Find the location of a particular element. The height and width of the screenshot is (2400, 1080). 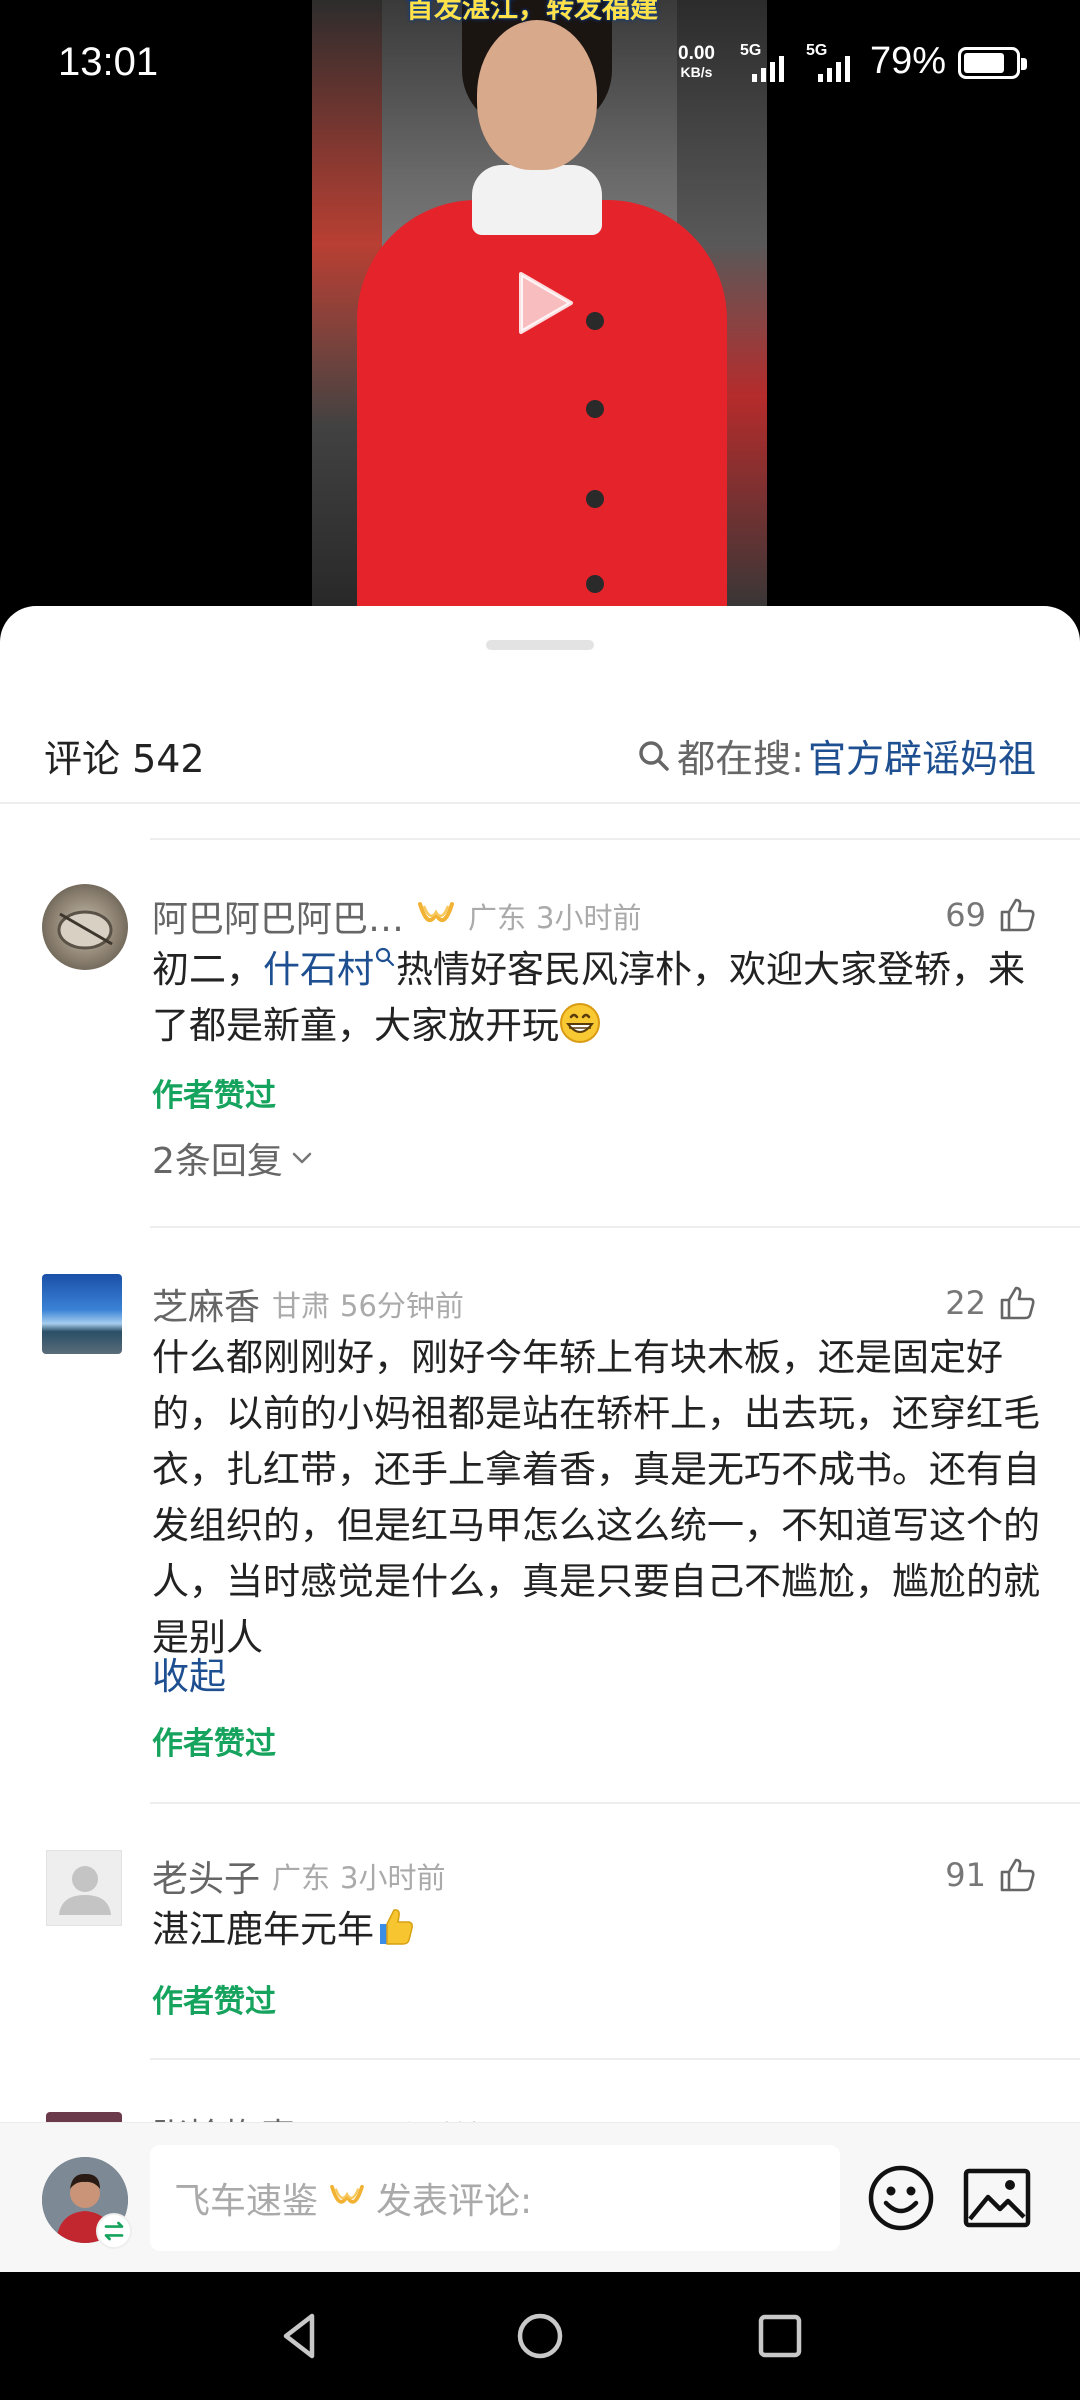

comment-header: 阿巴阿巴阿巴… 广东 3小时前 is located at coordinates (396, 916).